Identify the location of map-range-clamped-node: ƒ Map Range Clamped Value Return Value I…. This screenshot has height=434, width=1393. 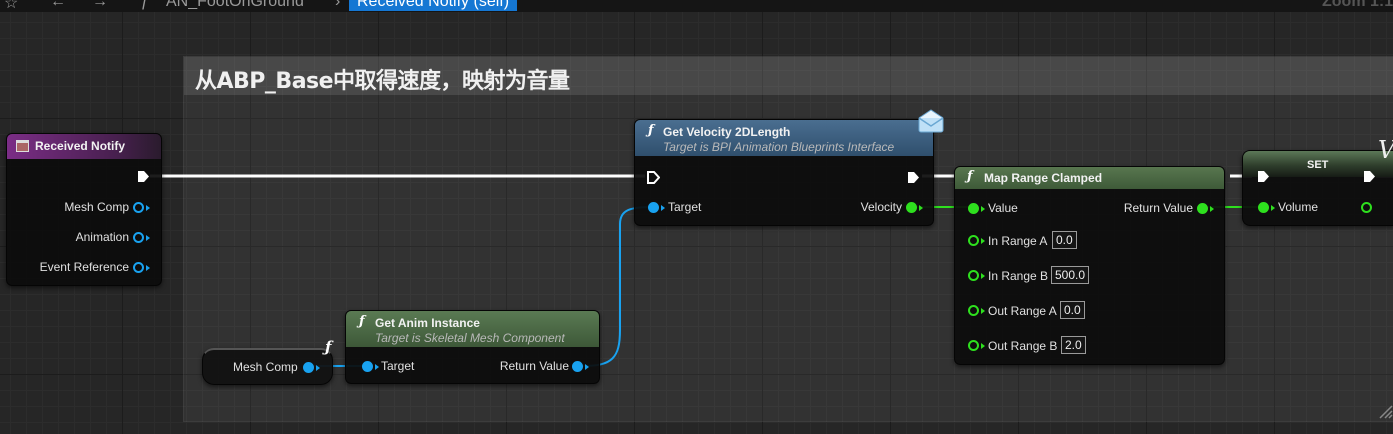
(1089, 265).